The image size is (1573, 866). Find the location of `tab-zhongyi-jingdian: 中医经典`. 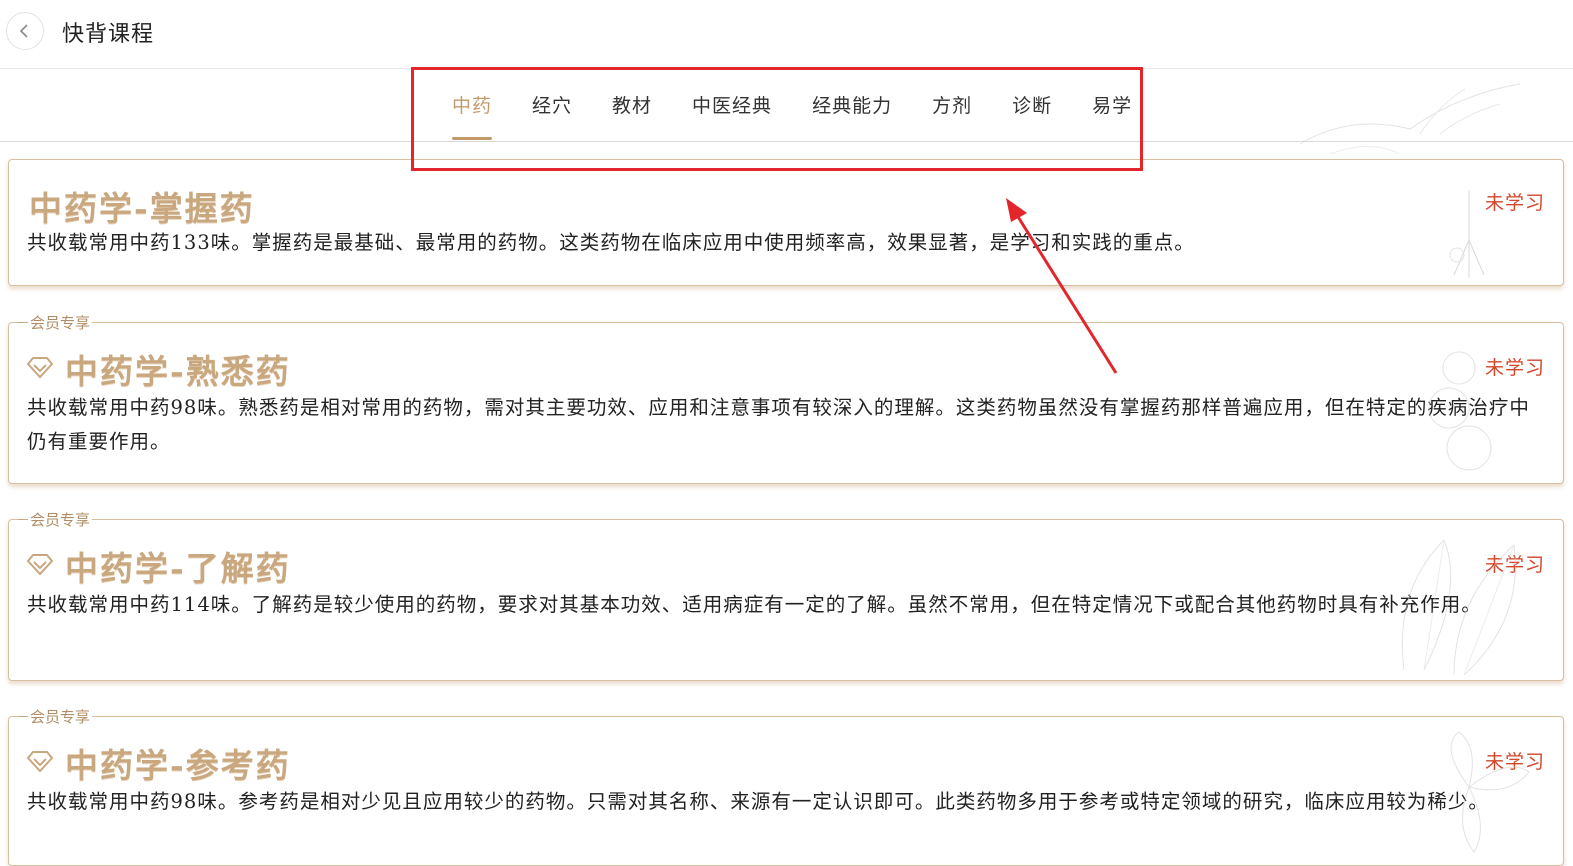

tab-zhongyi-jingdian: 中医经典 is located at coordinates (732, 115).